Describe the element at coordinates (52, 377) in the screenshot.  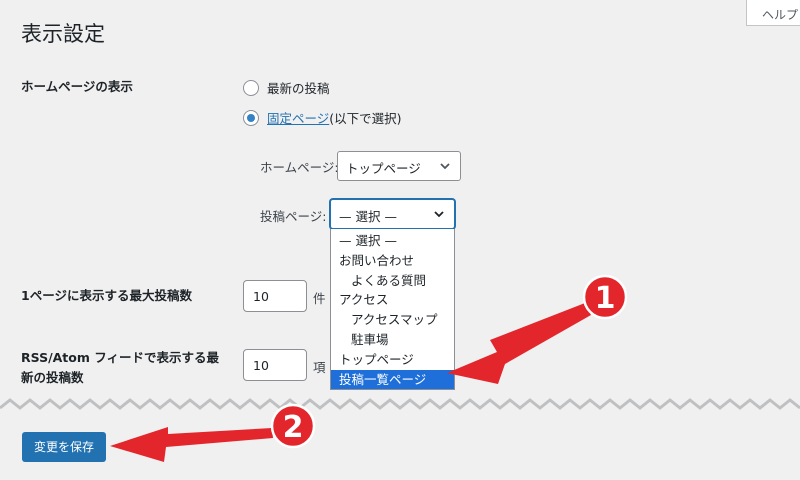
I see `feed-items-label-line2: 新の投稿数` at that location.